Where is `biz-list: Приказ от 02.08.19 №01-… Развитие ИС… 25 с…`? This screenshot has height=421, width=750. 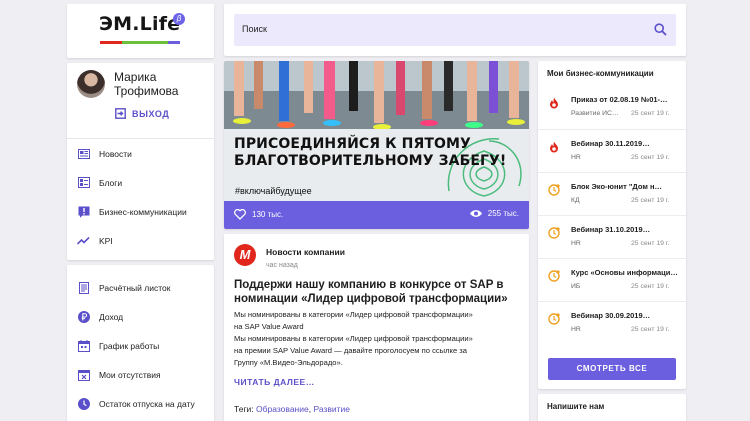
biz-list: Приказ от 02.08.19 №01-… Развитие ИС… 25 с… is located at coordinates (612, 215).